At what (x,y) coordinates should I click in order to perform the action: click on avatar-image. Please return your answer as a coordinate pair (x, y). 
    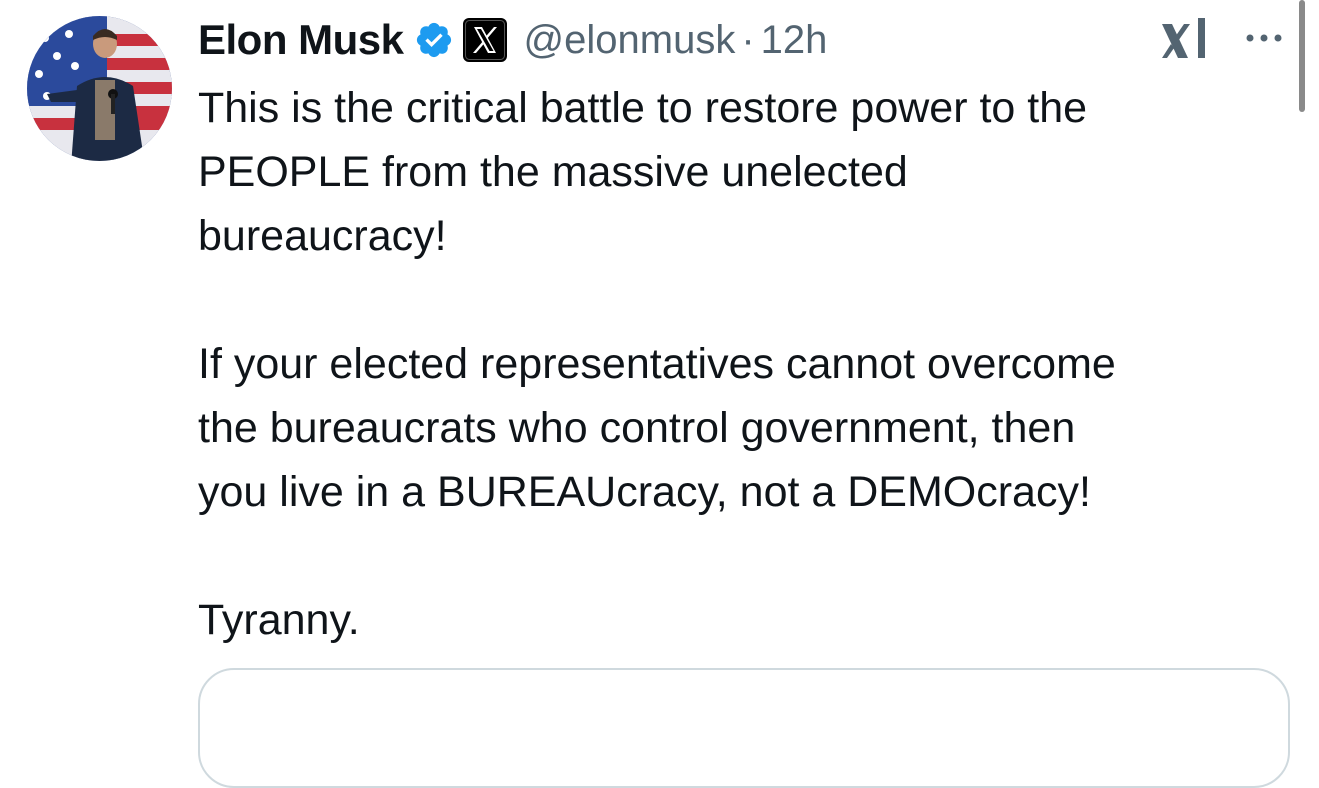
    Looking at the image, I should click on (99, 88).